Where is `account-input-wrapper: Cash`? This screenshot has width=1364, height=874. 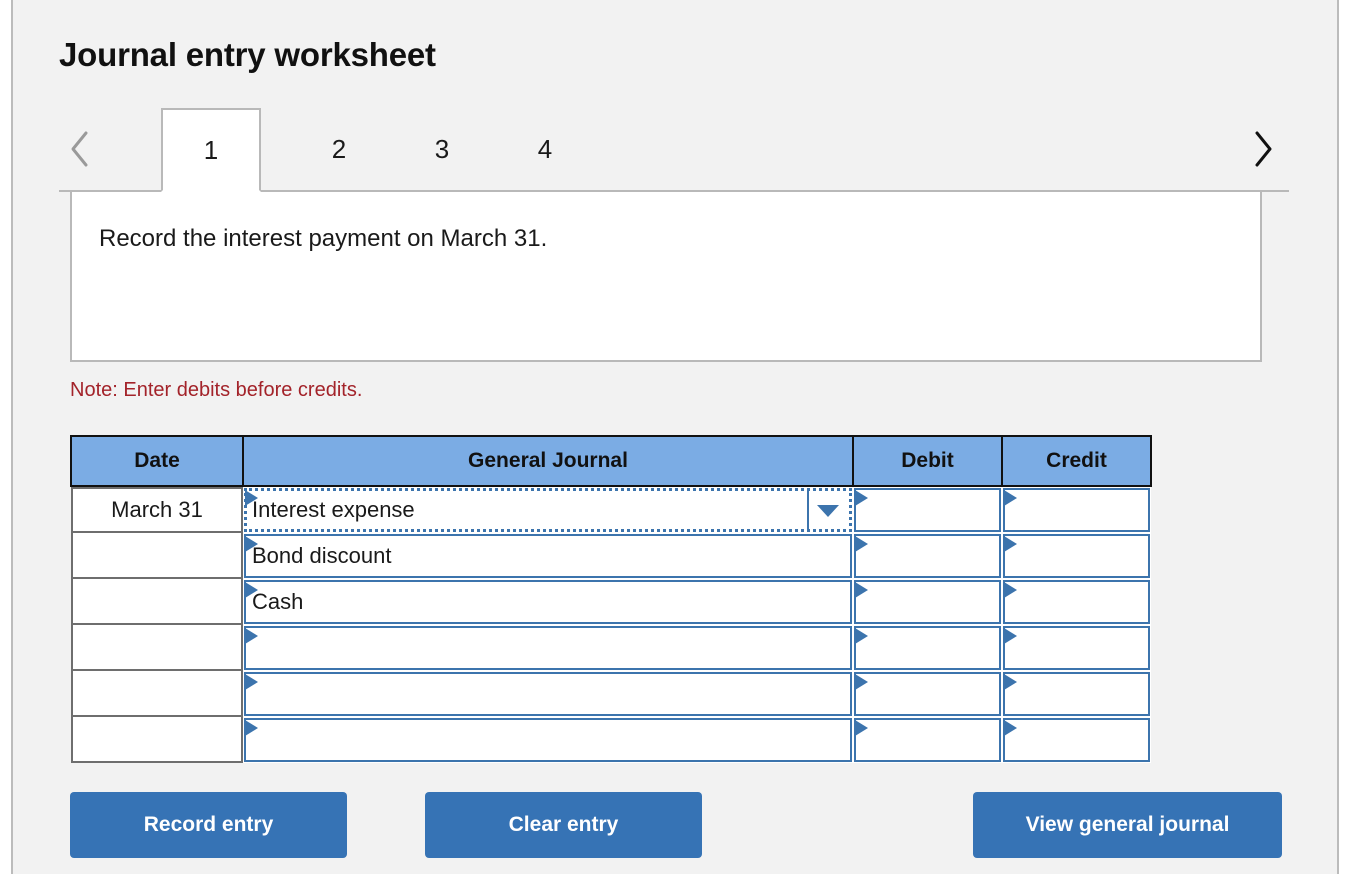 account-input-wrapper: Cash is located at coordinates (548, 602).